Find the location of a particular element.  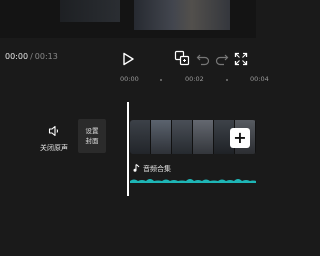

undo-button is located at coordinates (203, 58).